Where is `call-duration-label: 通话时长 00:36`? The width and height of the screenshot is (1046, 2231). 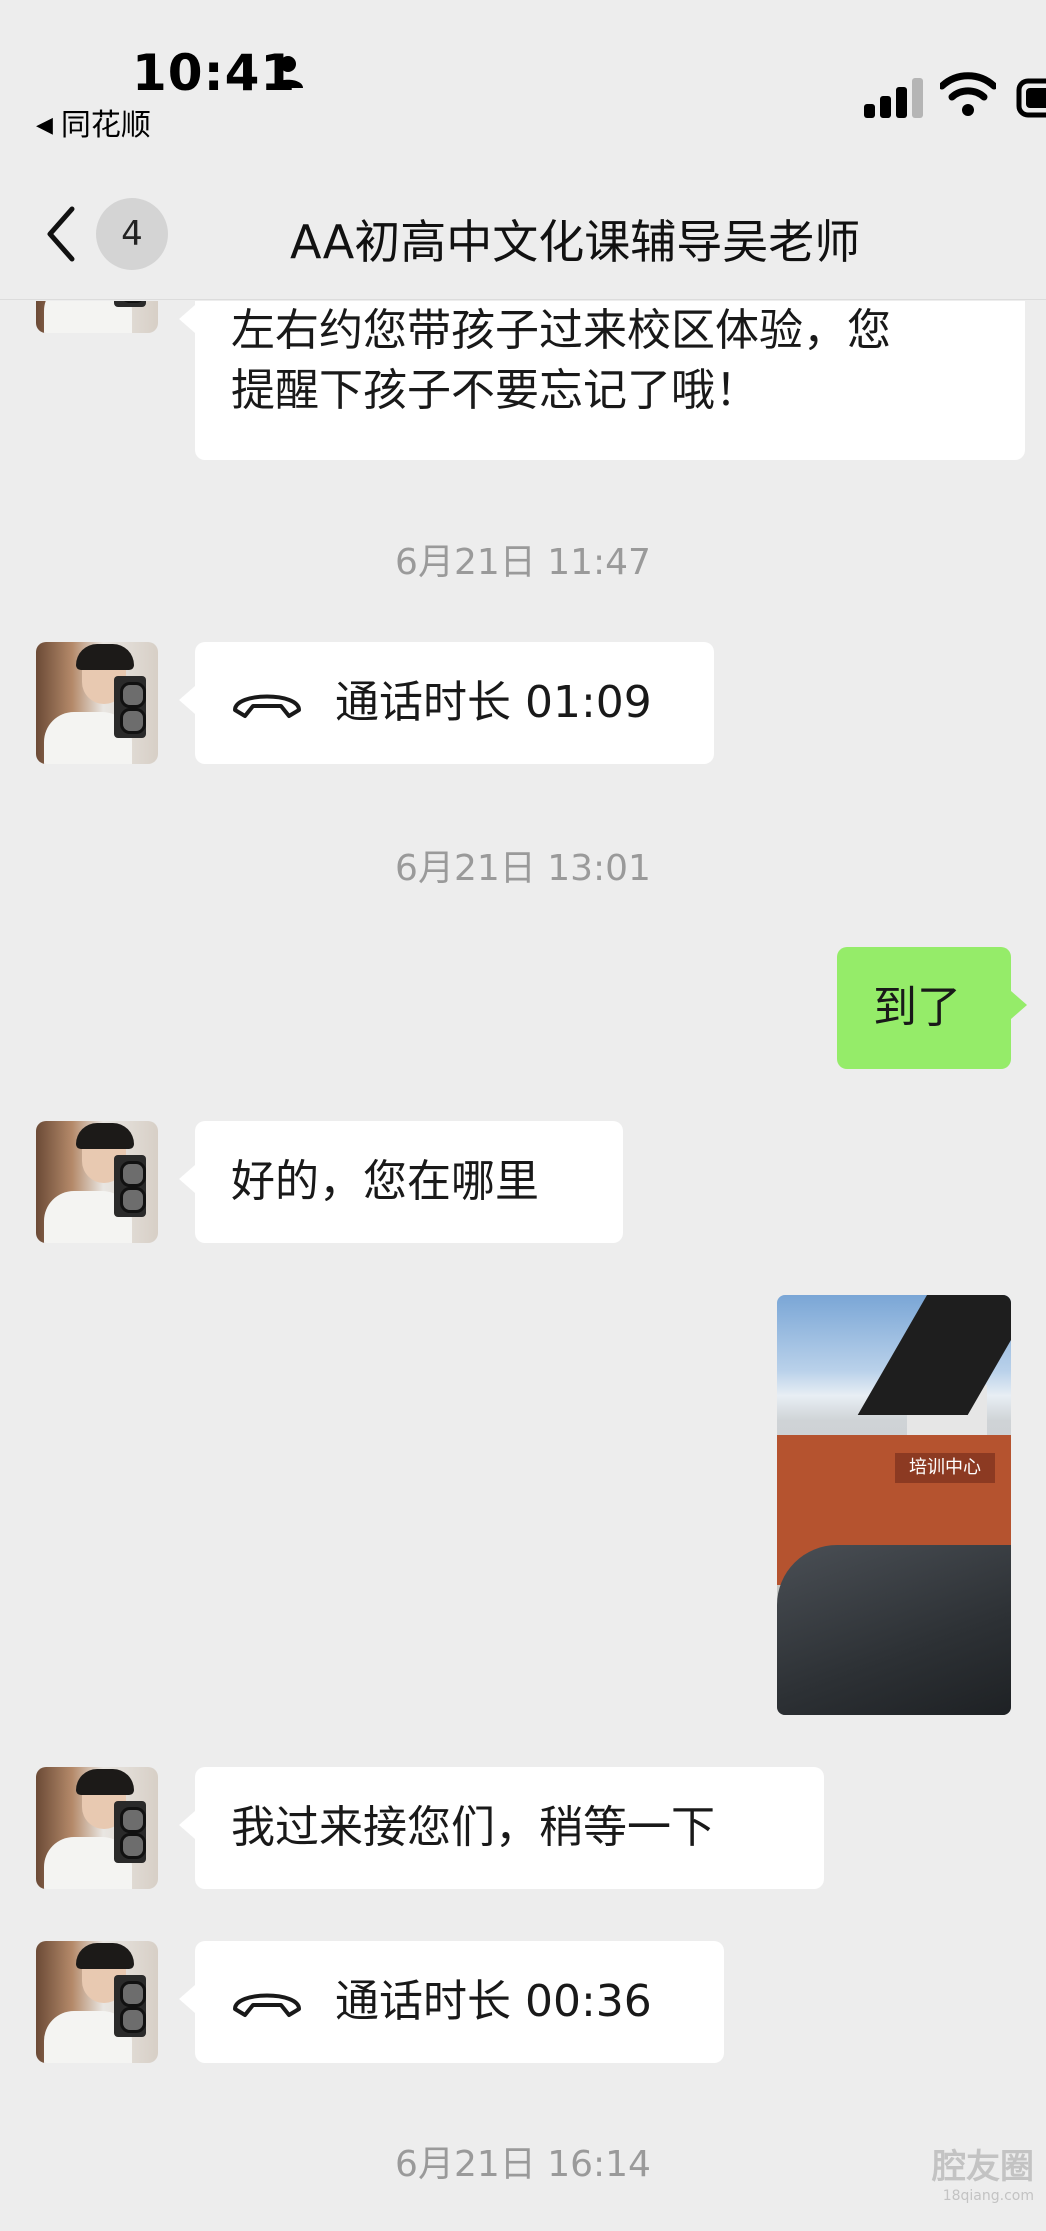
call-duration-label: 通话时长 00:36 is located at coordinates (493, 2001).